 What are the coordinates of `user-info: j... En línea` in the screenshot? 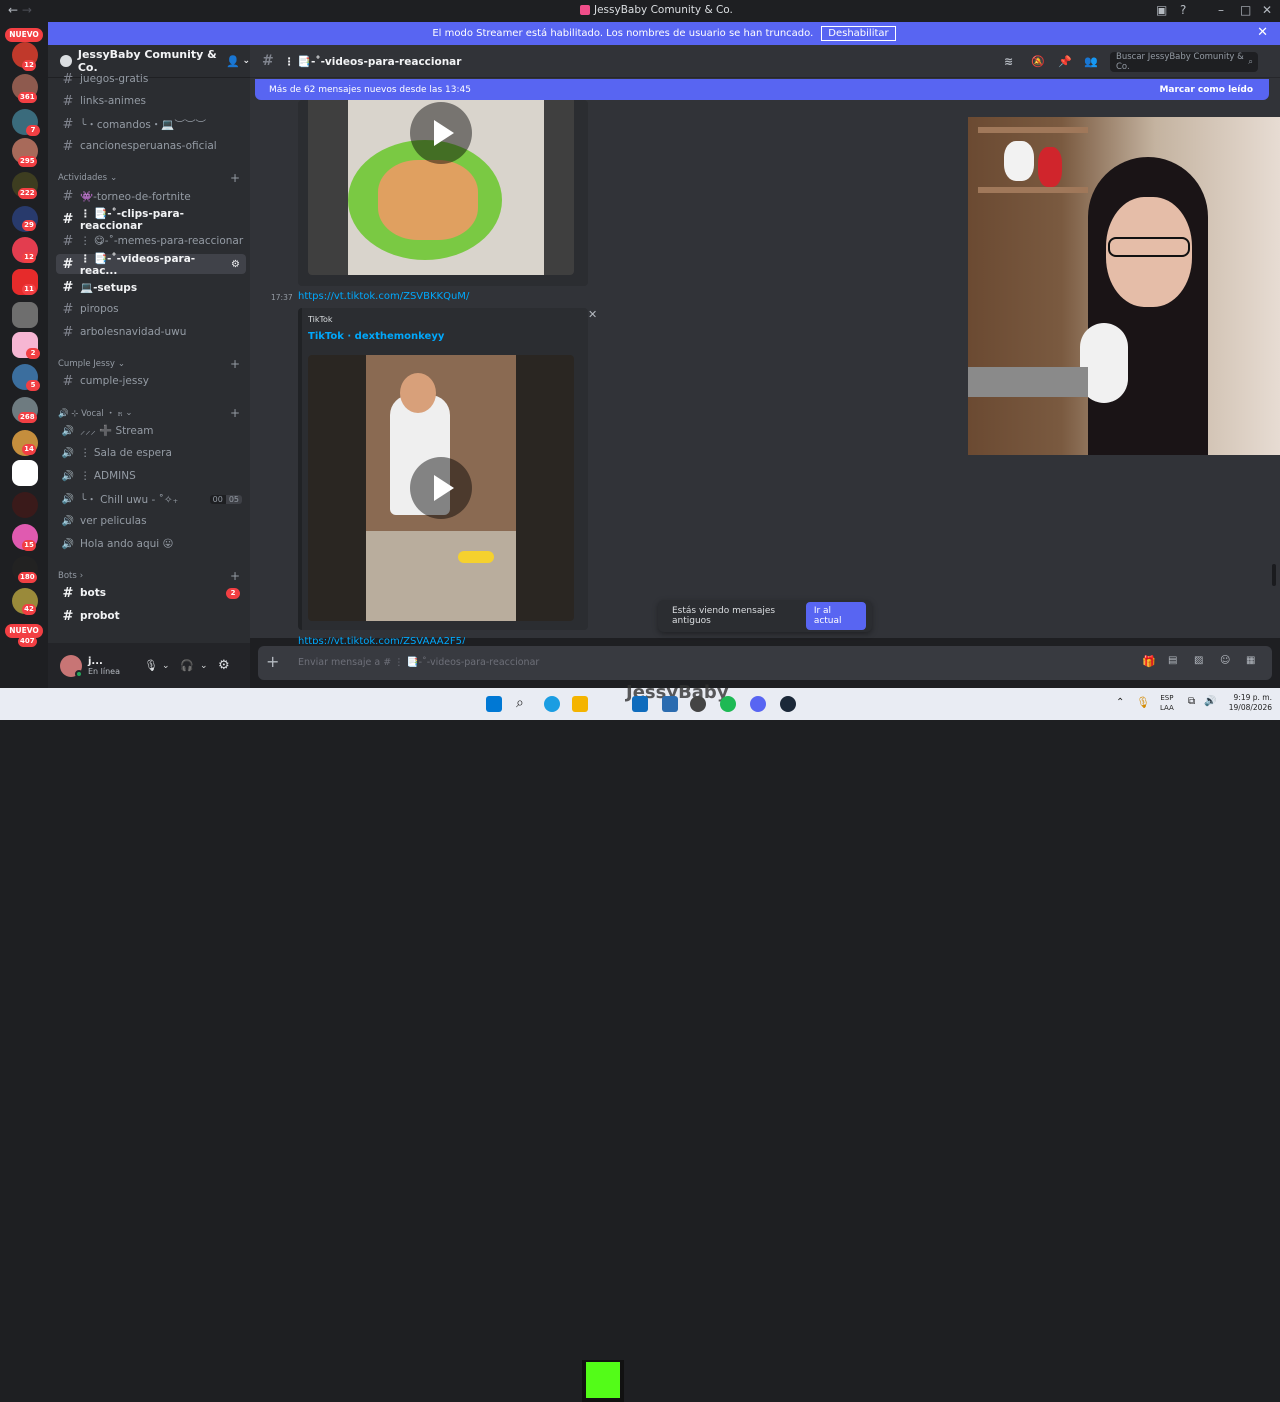 It's located at (104, 666).